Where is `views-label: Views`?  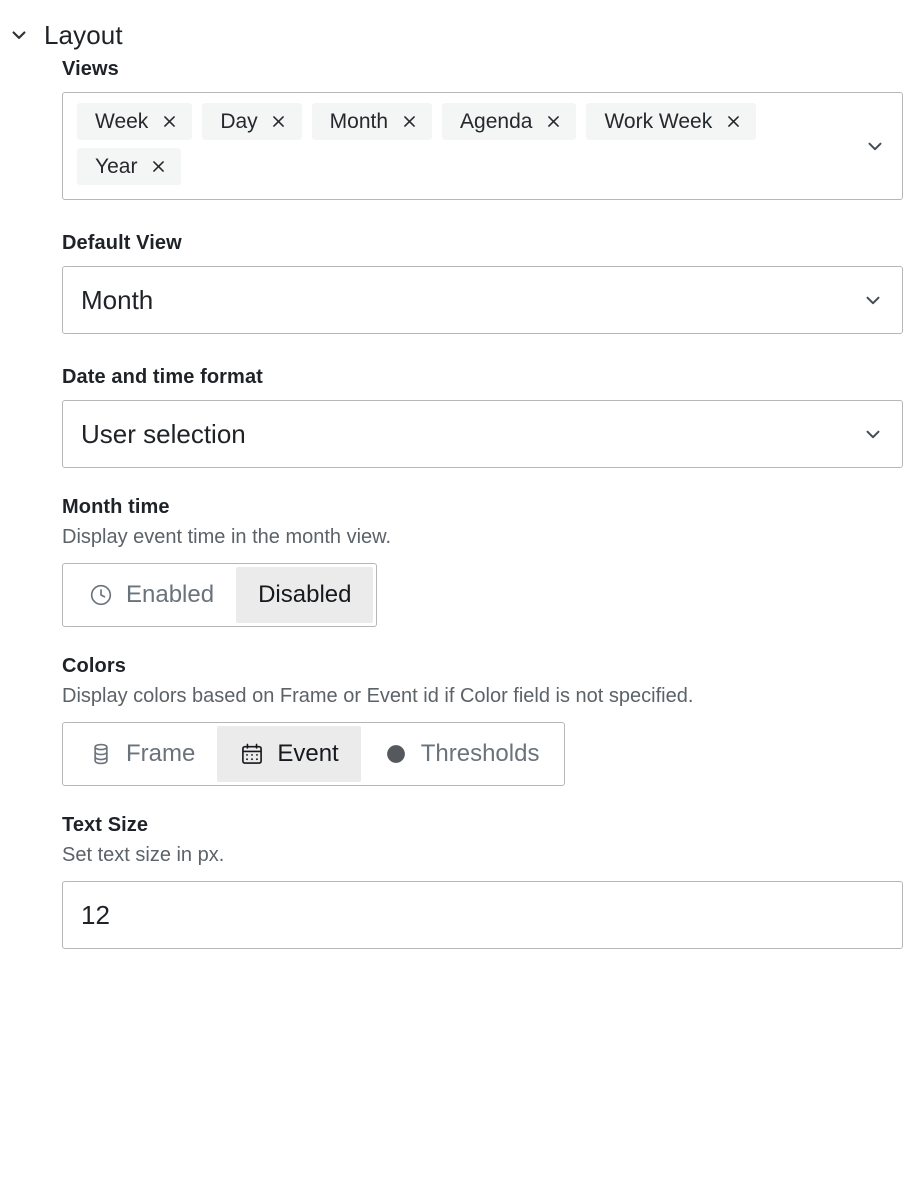 views-label: Views is located at coordinates (90, 69).